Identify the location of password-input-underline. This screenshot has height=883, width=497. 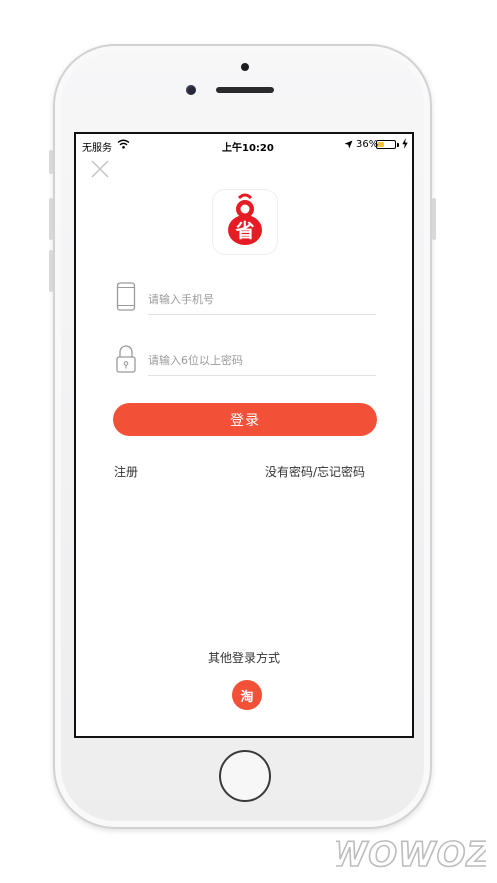
(262, 375).